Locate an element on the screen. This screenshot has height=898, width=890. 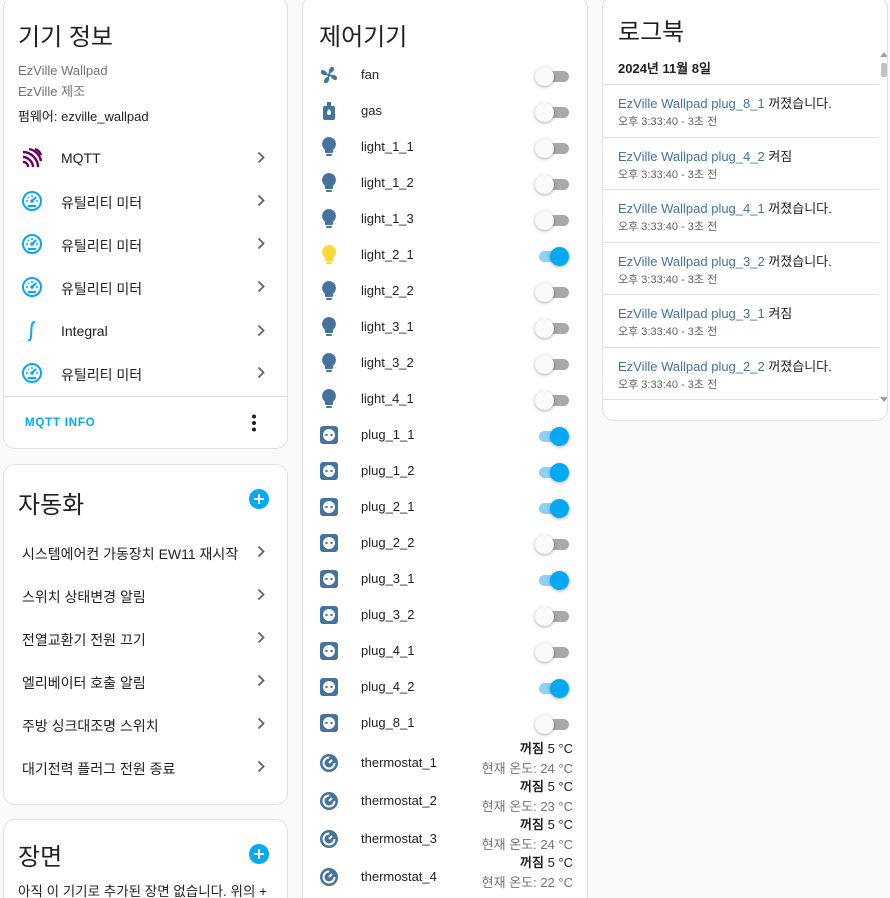
automation-item: 스위치 상태변경 알림 is located at coordinates (145, 595).